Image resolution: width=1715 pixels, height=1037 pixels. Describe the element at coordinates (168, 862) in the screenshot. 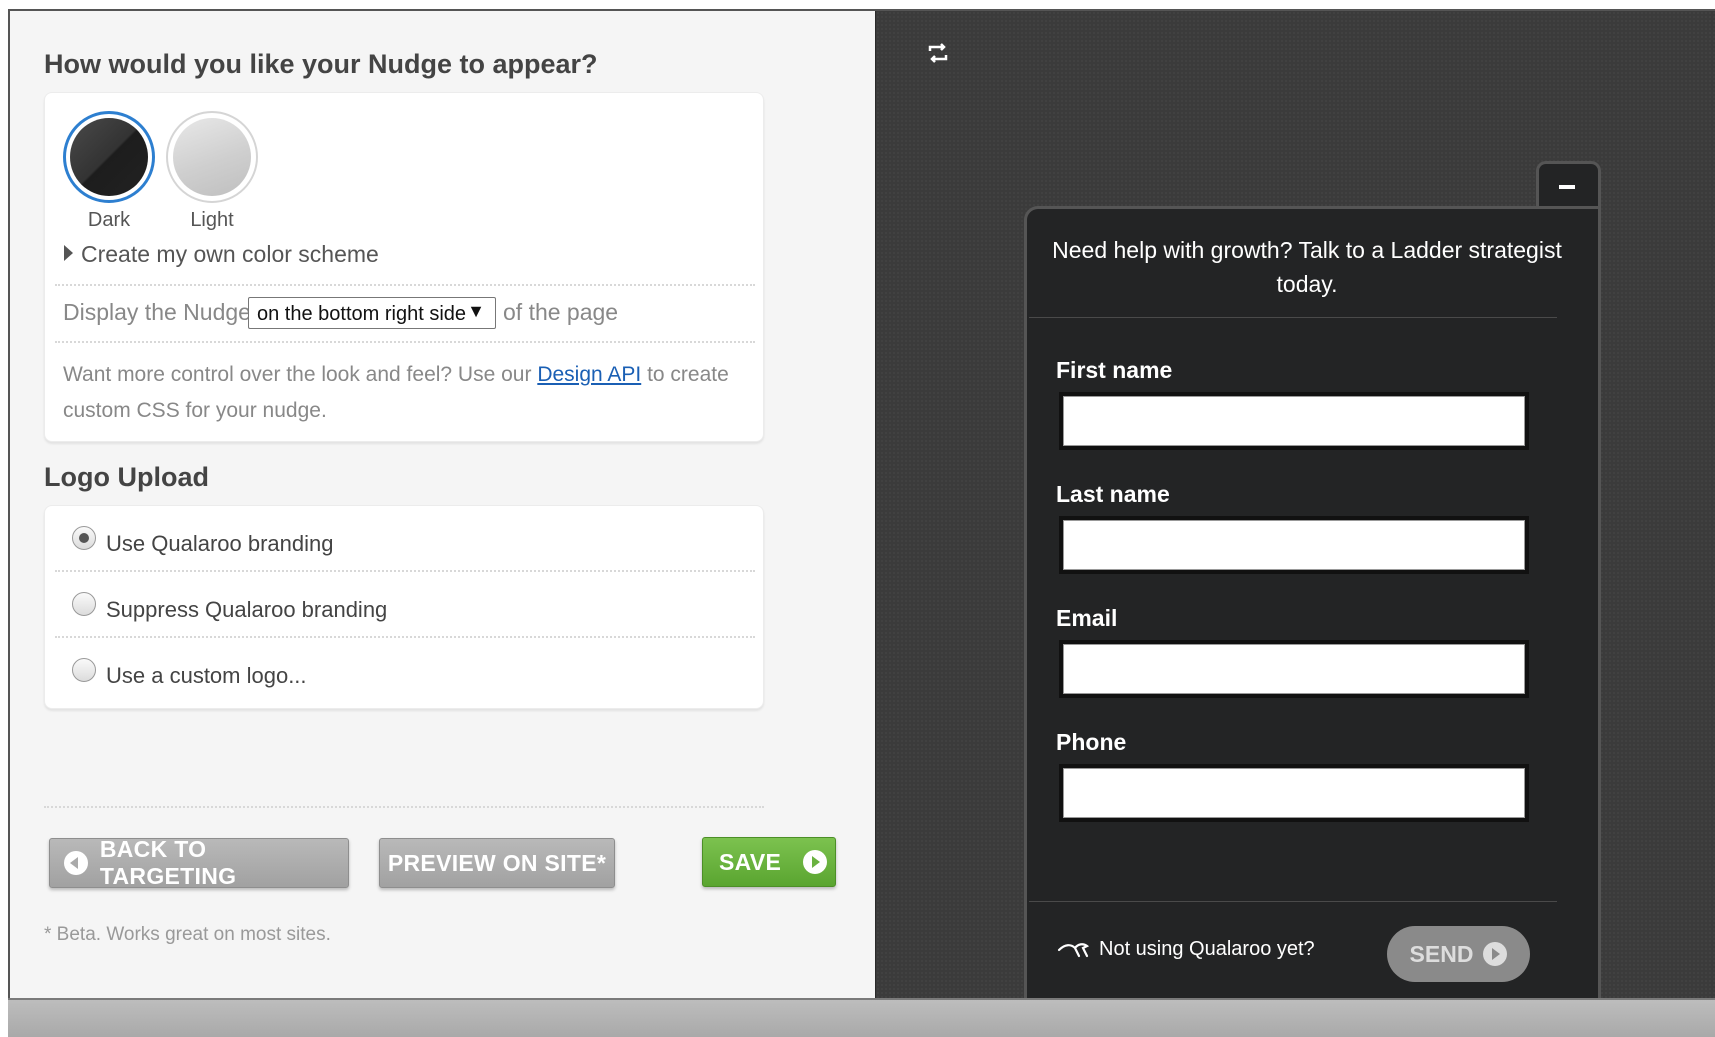

I see `back-button-label: BACK TO TARGETING` at that location.